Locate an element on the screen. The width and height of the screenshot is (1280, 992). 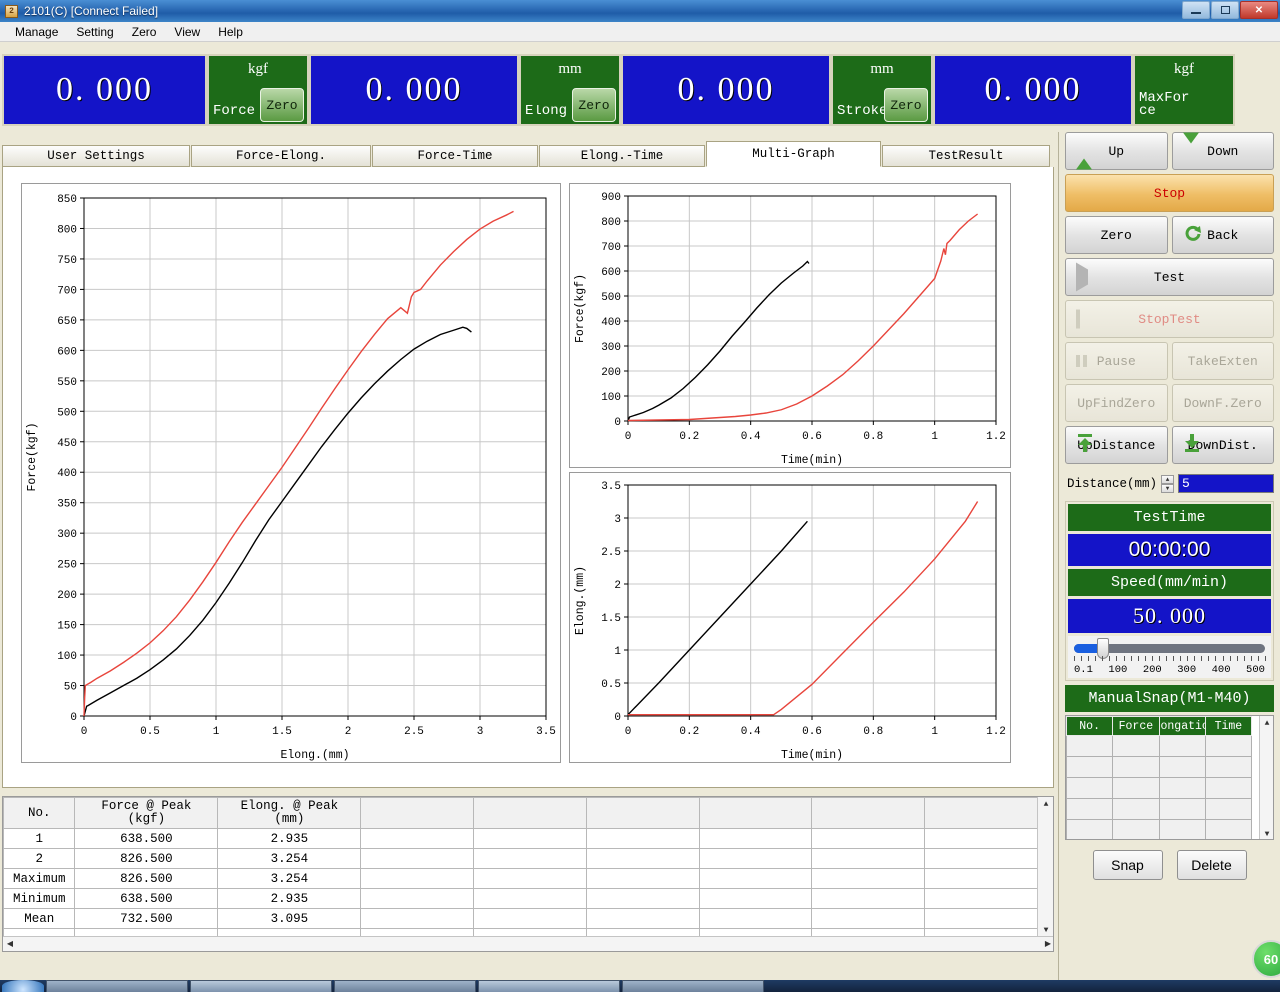
distance-spinner: ▲ ▼ is located at coordinates (1168, 483).